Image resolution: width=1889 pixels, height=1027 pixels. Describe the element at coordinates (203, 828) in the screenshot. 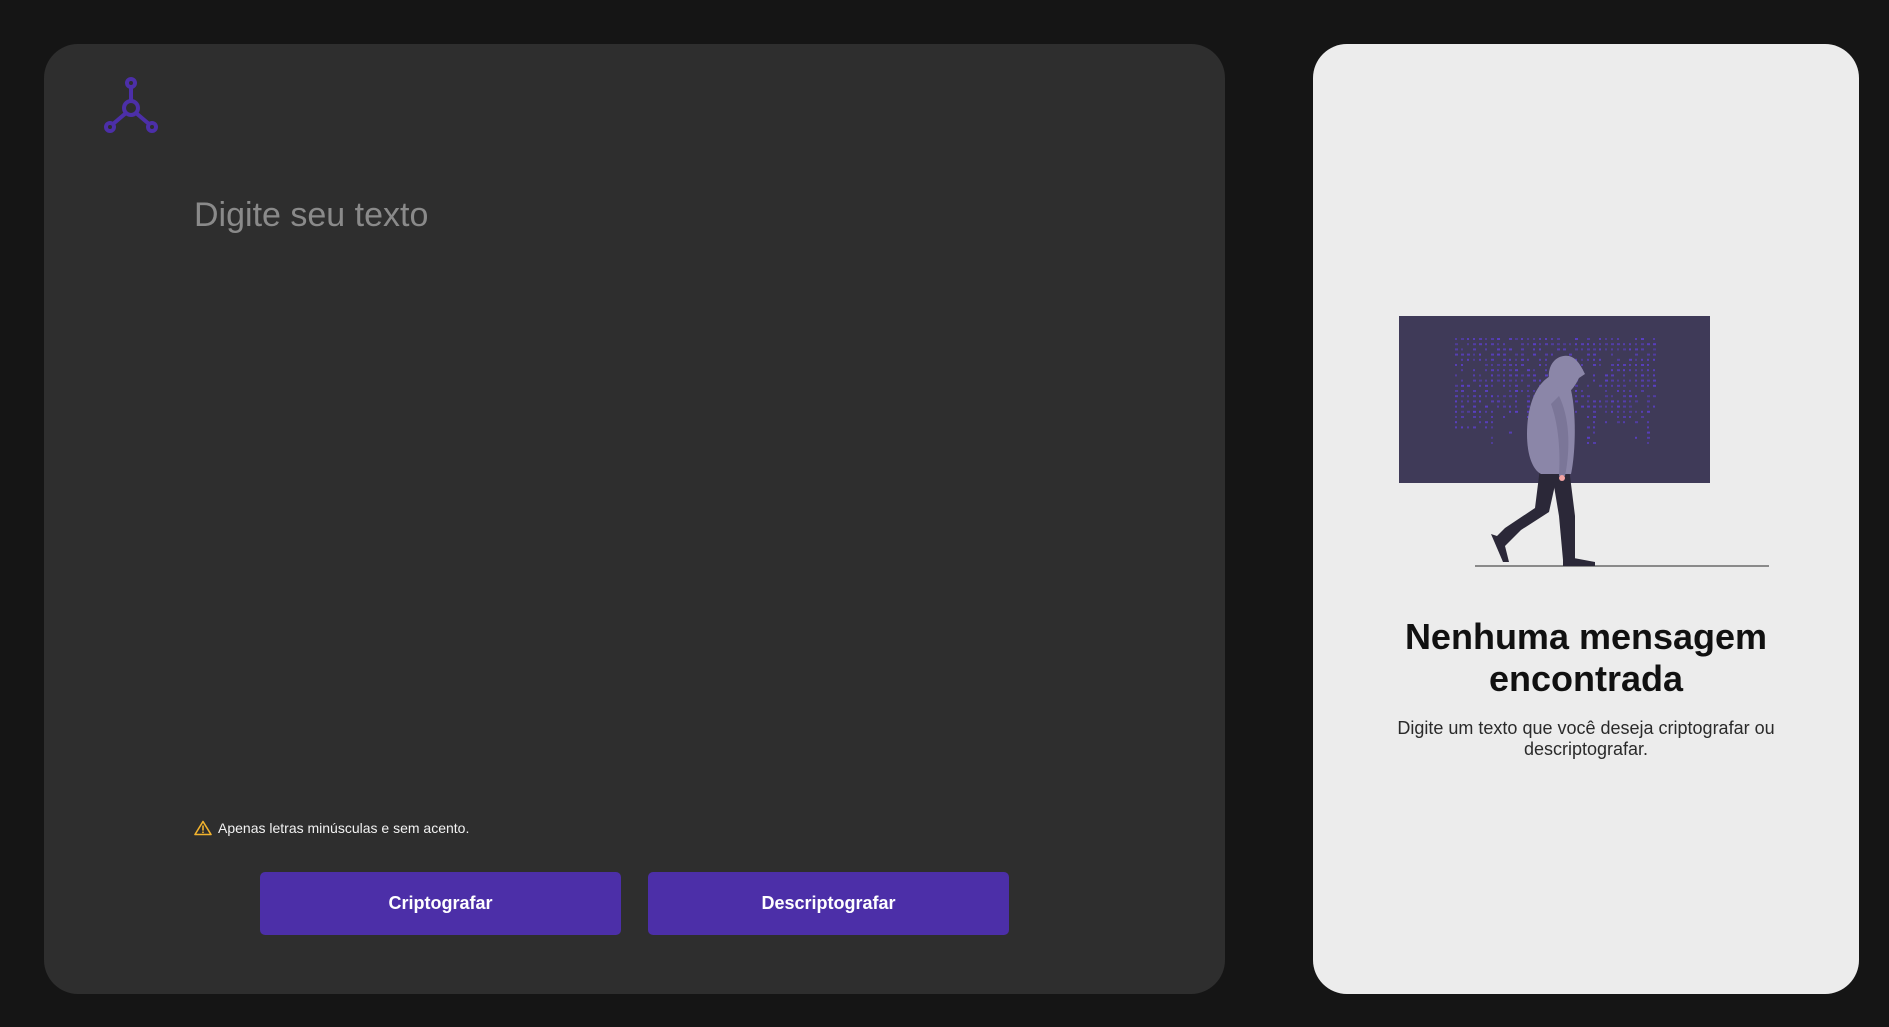

I see `warning-triangle-icon` at that location.